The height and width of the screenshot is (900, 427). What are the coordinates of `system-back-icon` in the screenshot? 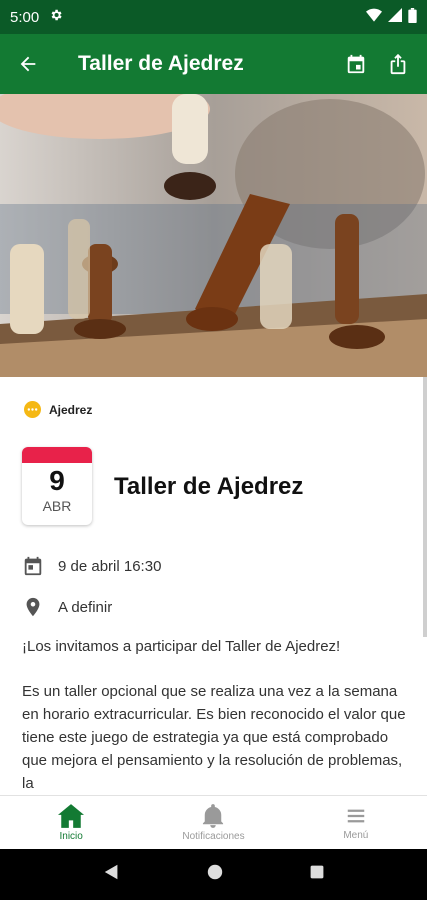 It's located at (112, 874).